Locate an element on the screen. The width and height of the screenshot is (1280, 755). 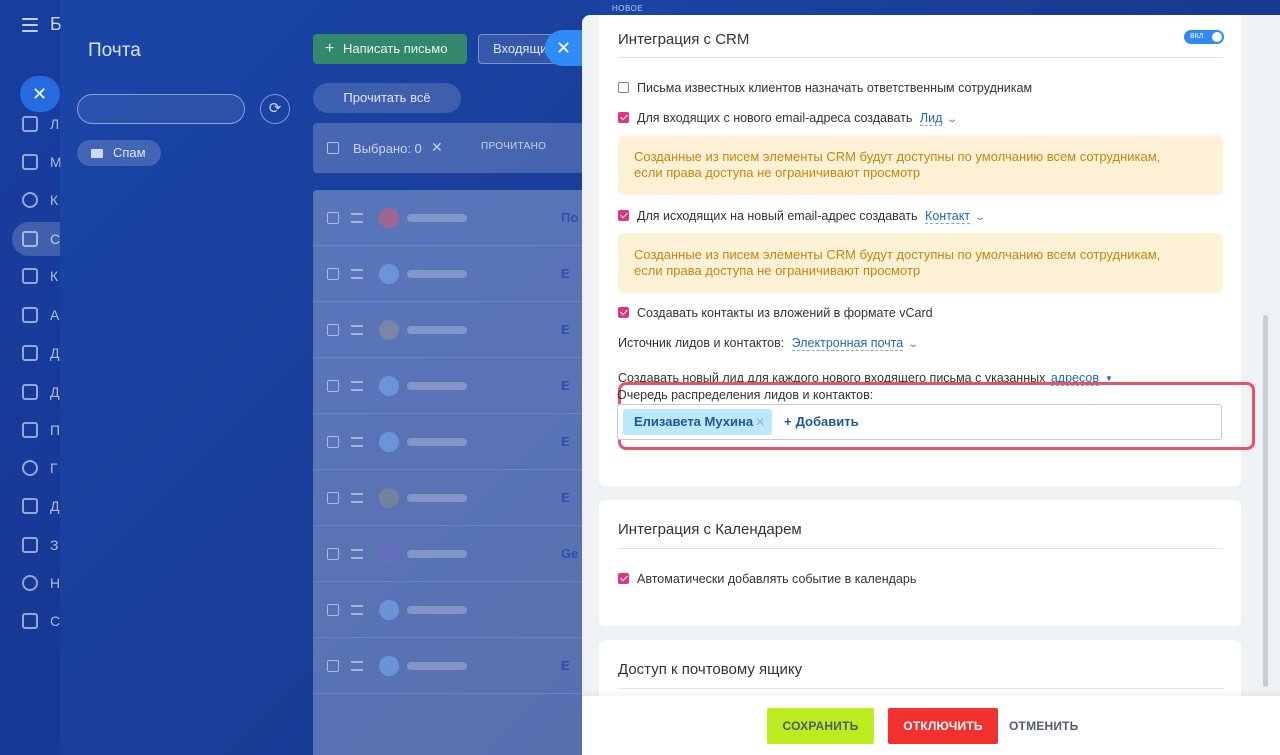
queue-label: Очередь распределения лидов и контактов: is located at coordinates (745, 395).